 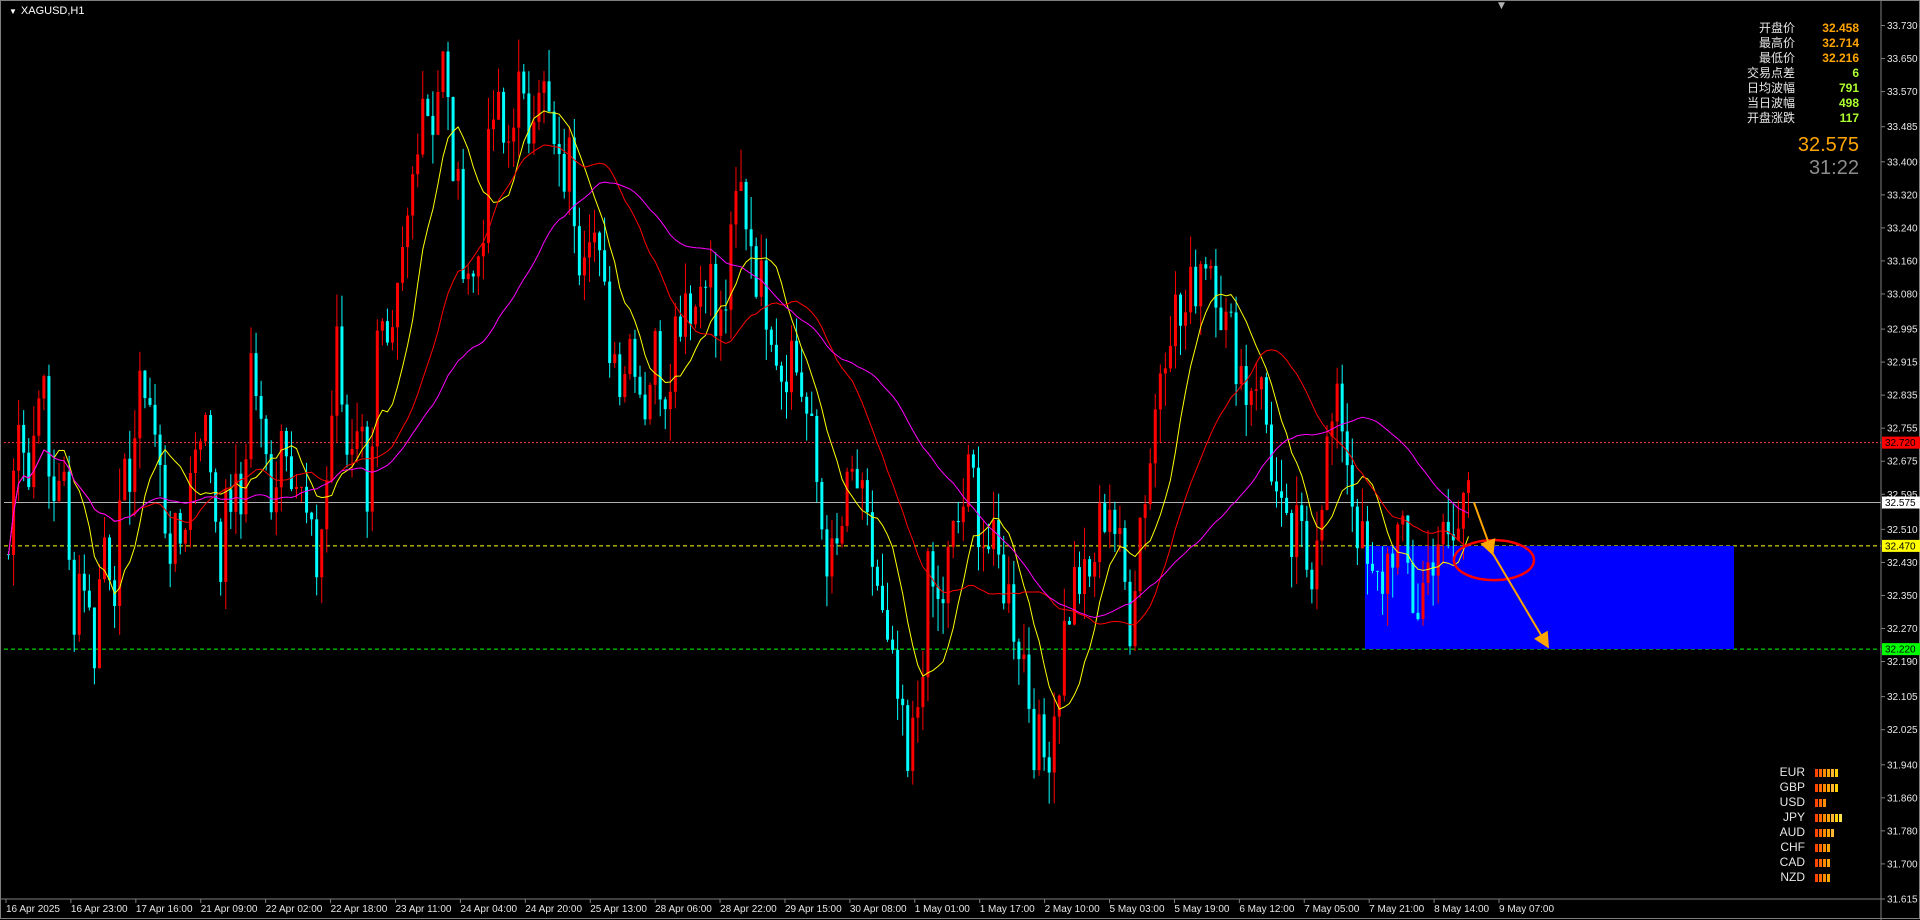 I want to click on caret-down-icon: ▼, so click(x=13, y=11).